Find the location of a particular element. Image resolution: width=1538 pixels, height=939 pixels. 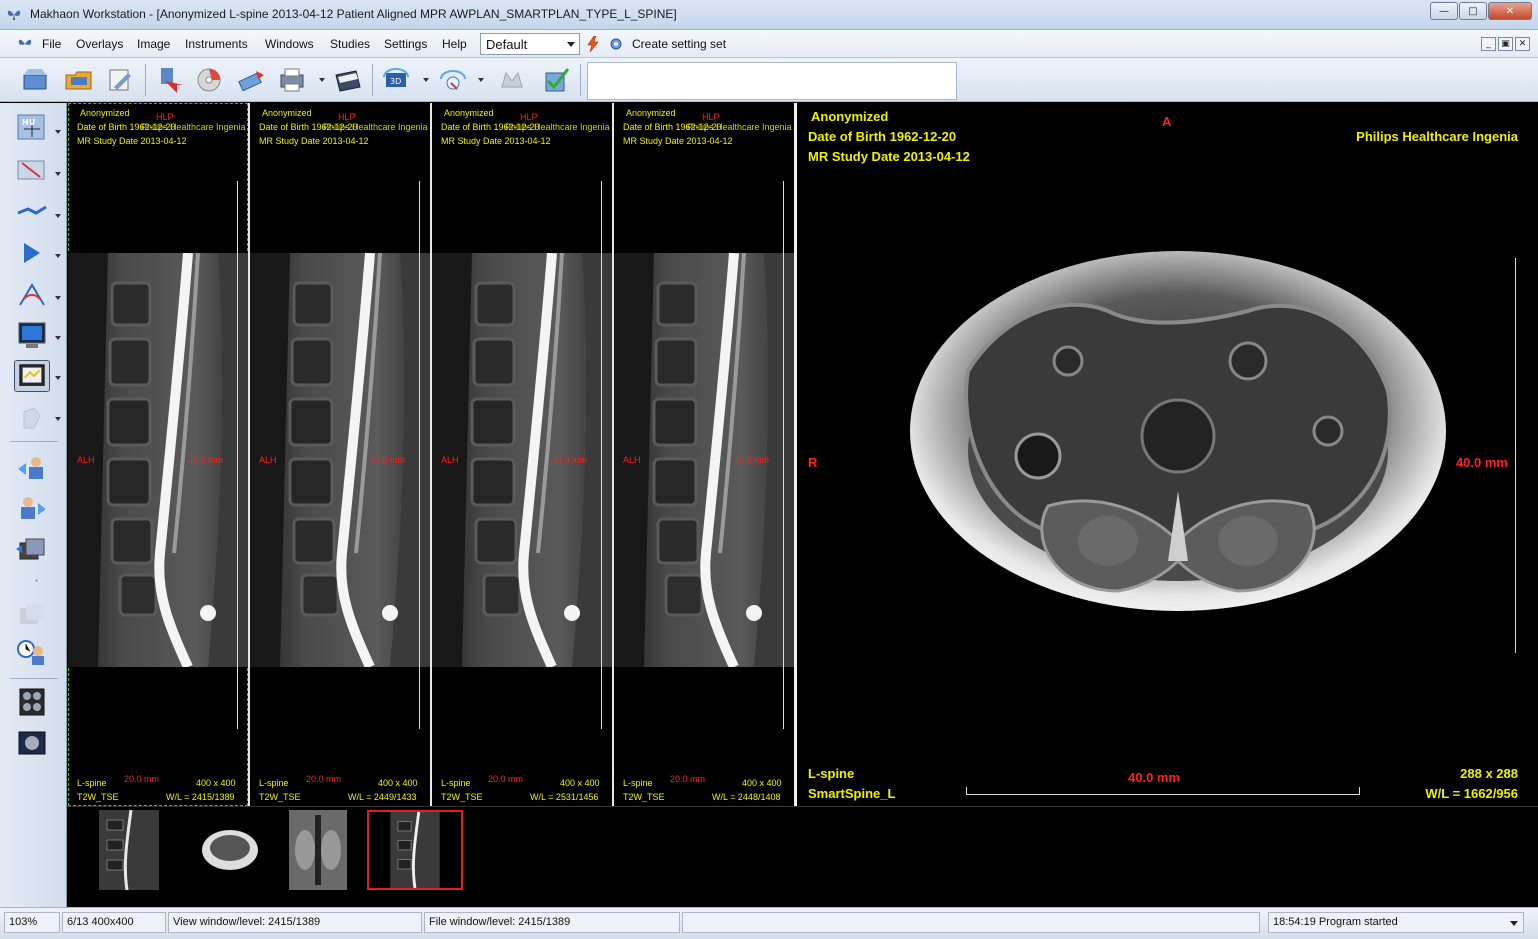

monitor-icon is located at coordinates (32, 336).